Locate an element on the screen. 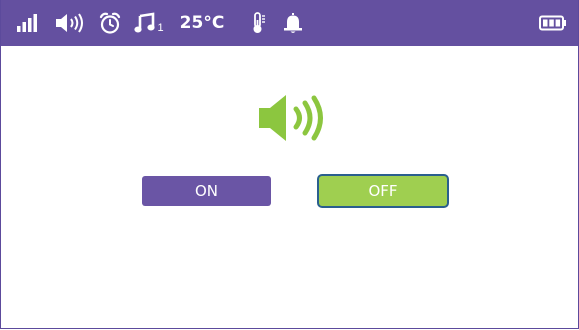 The height and width of the screenshot is (330, 579). thermometer-icon is located at coordinates (259, 23).